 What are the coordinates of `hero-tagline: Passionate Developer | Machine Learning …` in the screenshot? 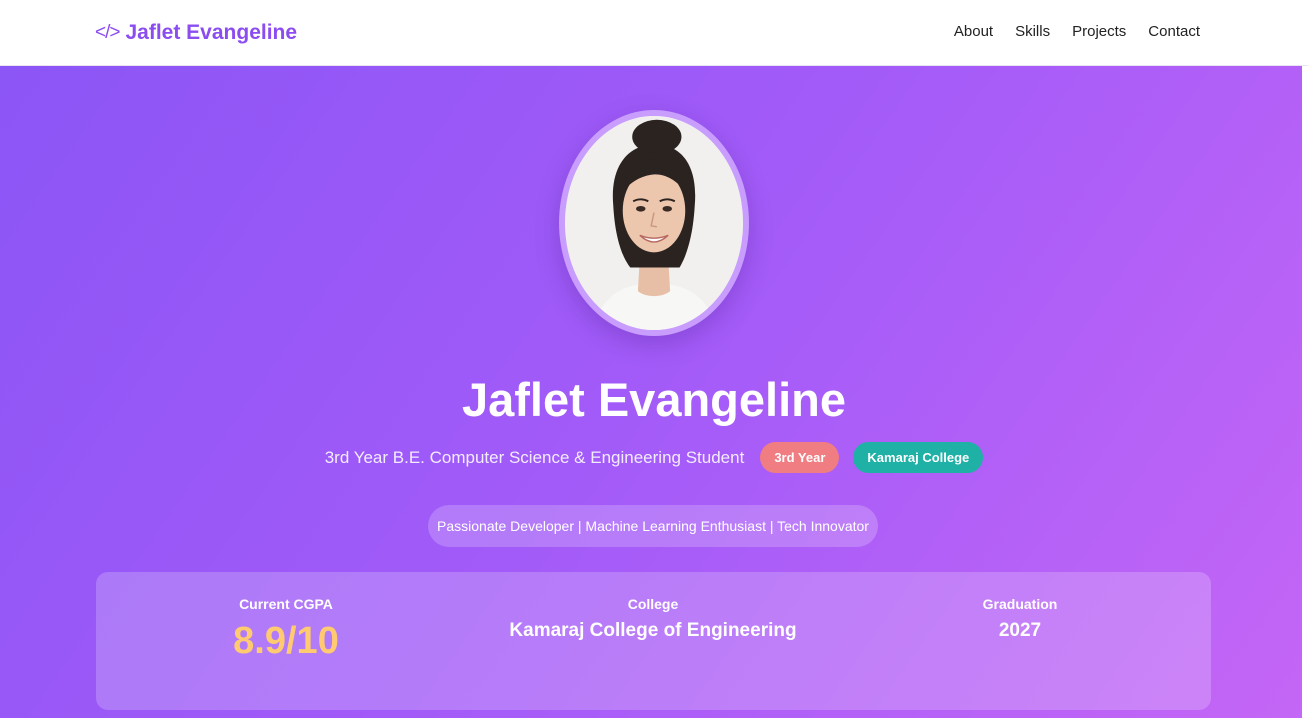 It's located at (653, 526).